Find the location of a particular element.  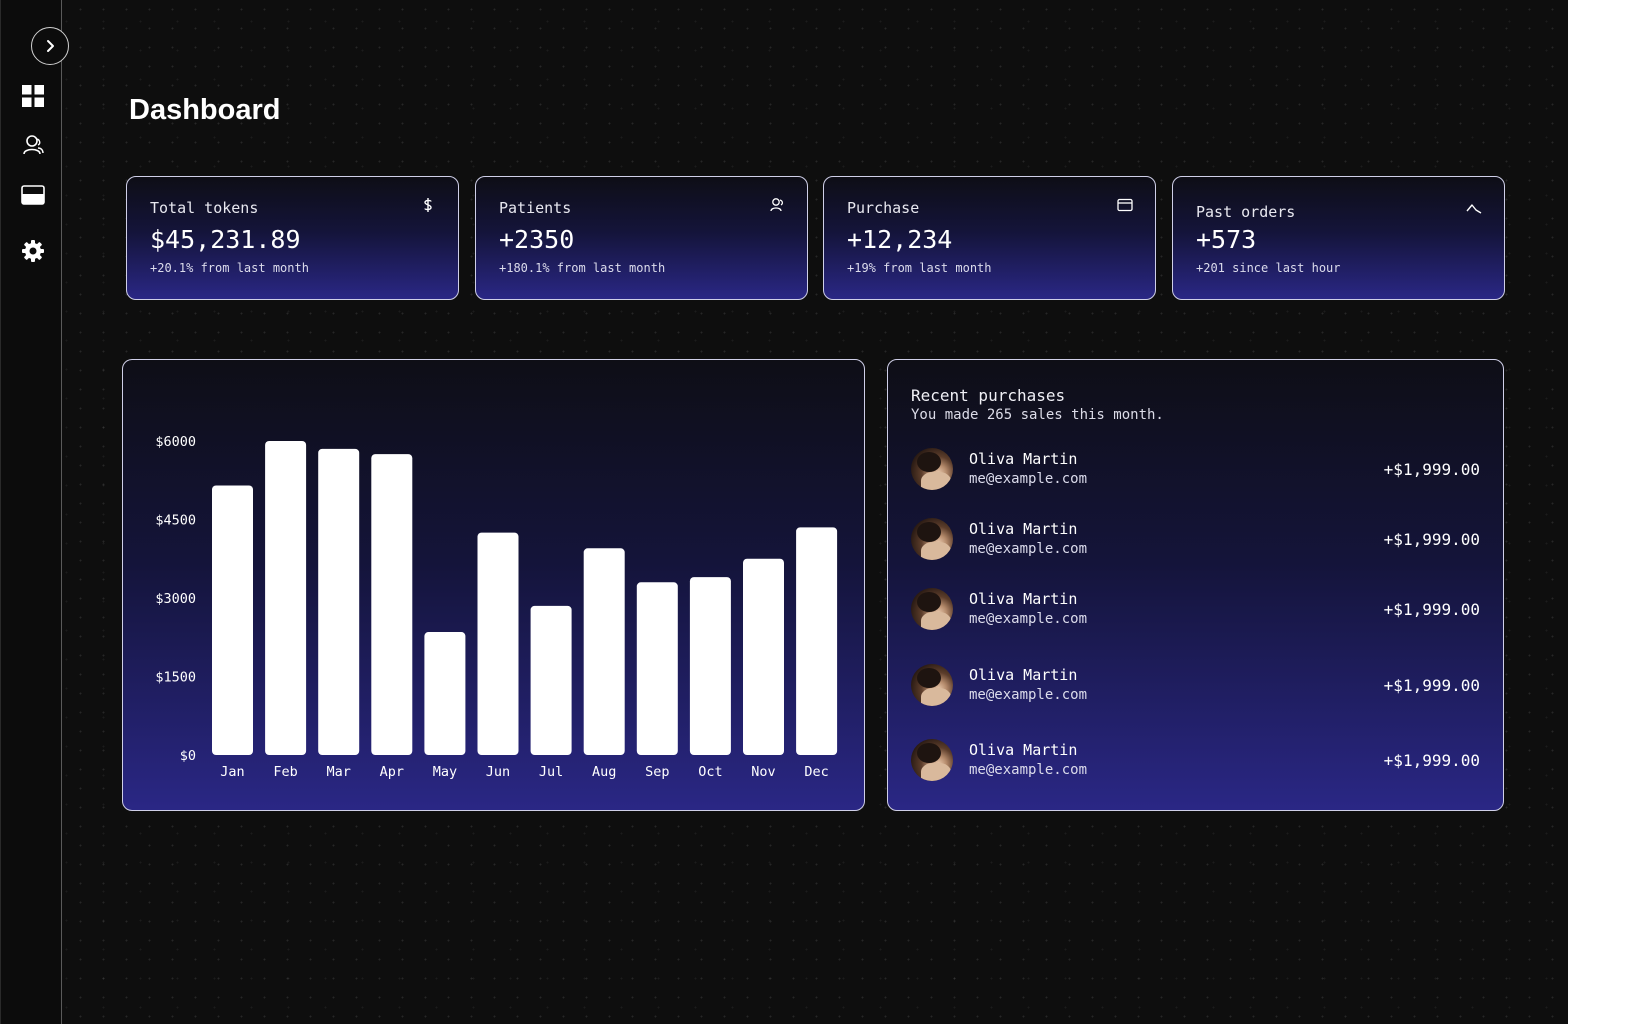

stat-label: Past orders is located at coordinates (1246, 212).